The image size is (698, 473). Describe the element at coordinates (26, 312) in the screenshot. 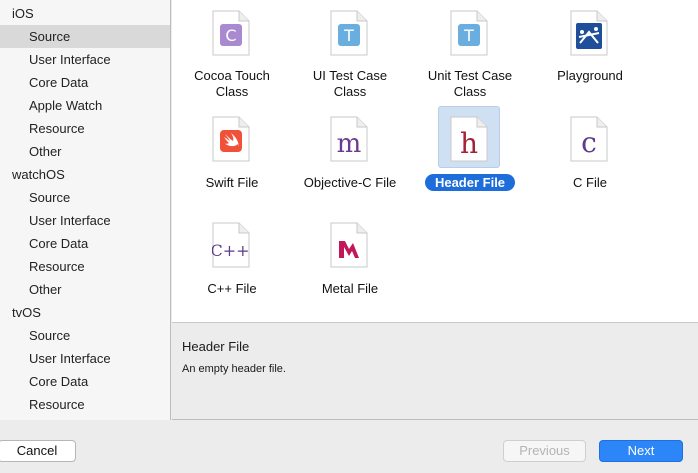

I see `sidebar-header-tvos: tvOS` at that location.